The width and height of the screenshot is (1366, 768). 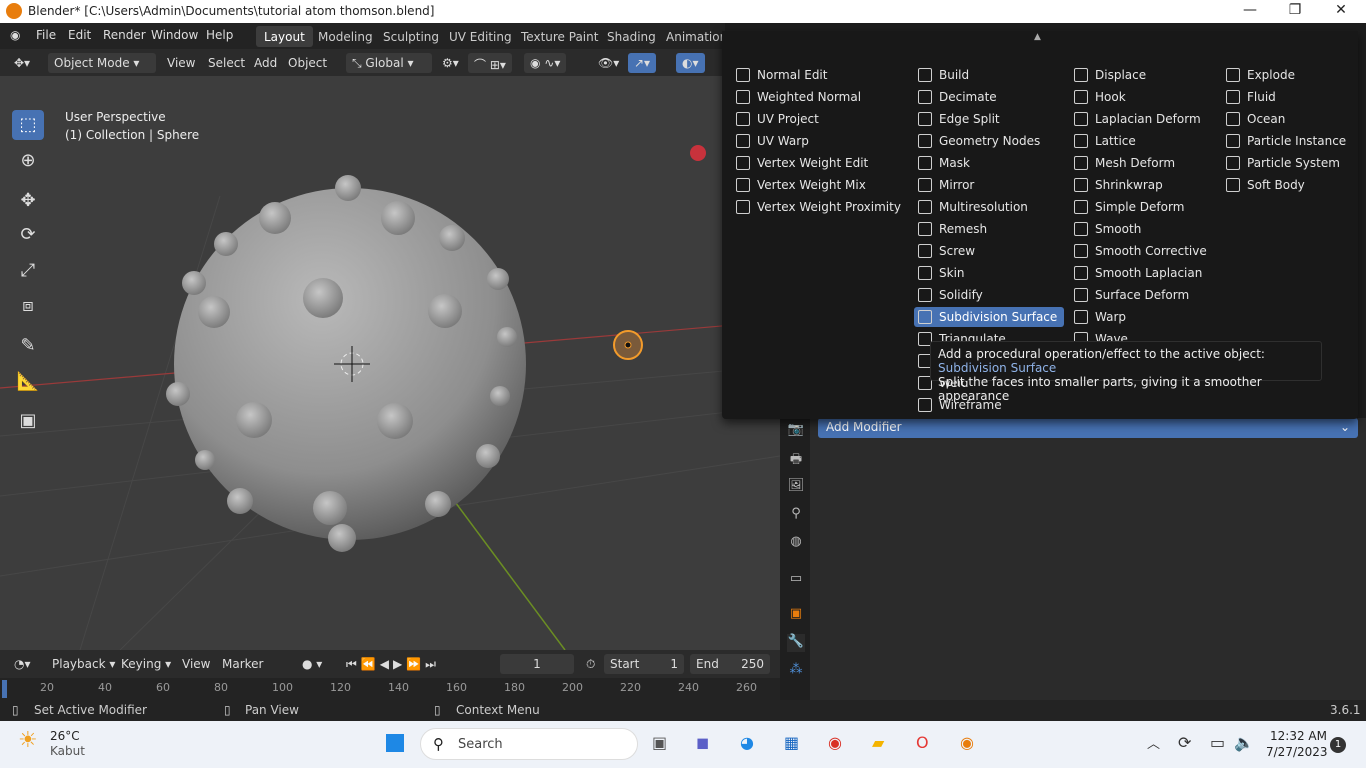 I want to click on taskbar-search: ⚲ Search, so click(x=529, y=744).